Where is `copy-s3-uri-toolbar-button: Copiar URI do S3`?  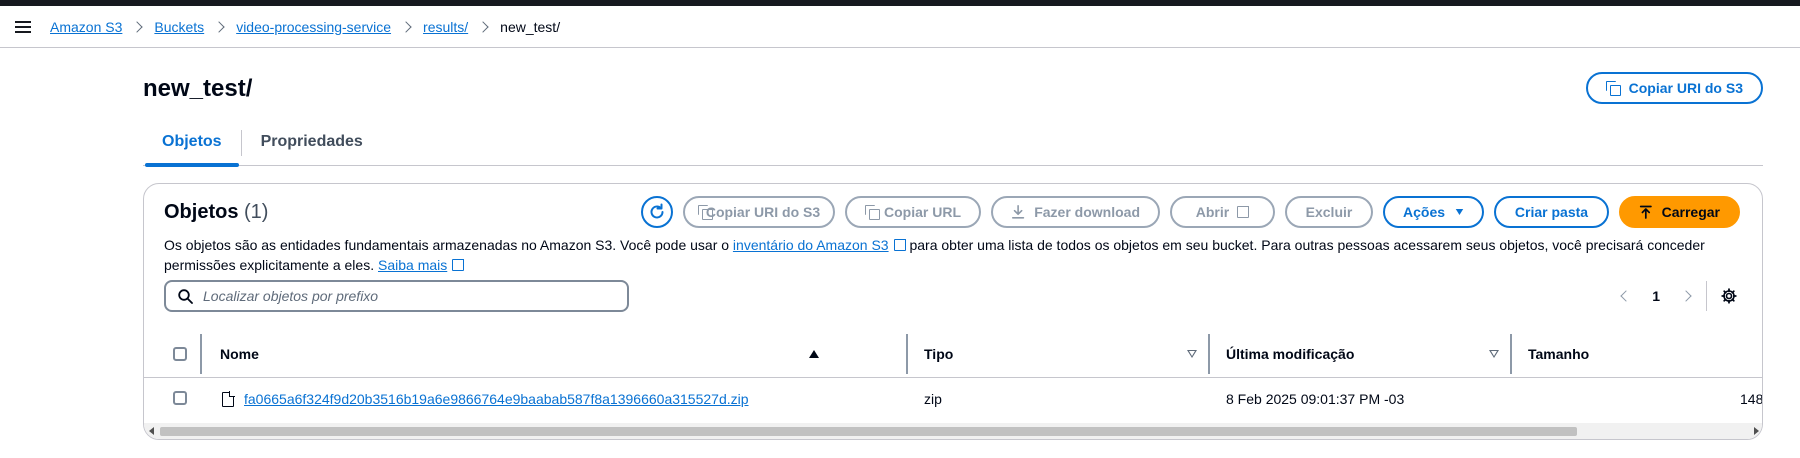 copy-s3-uri-toolbar-button: Copiar URI do S3 is located at coordinates (759, 212).